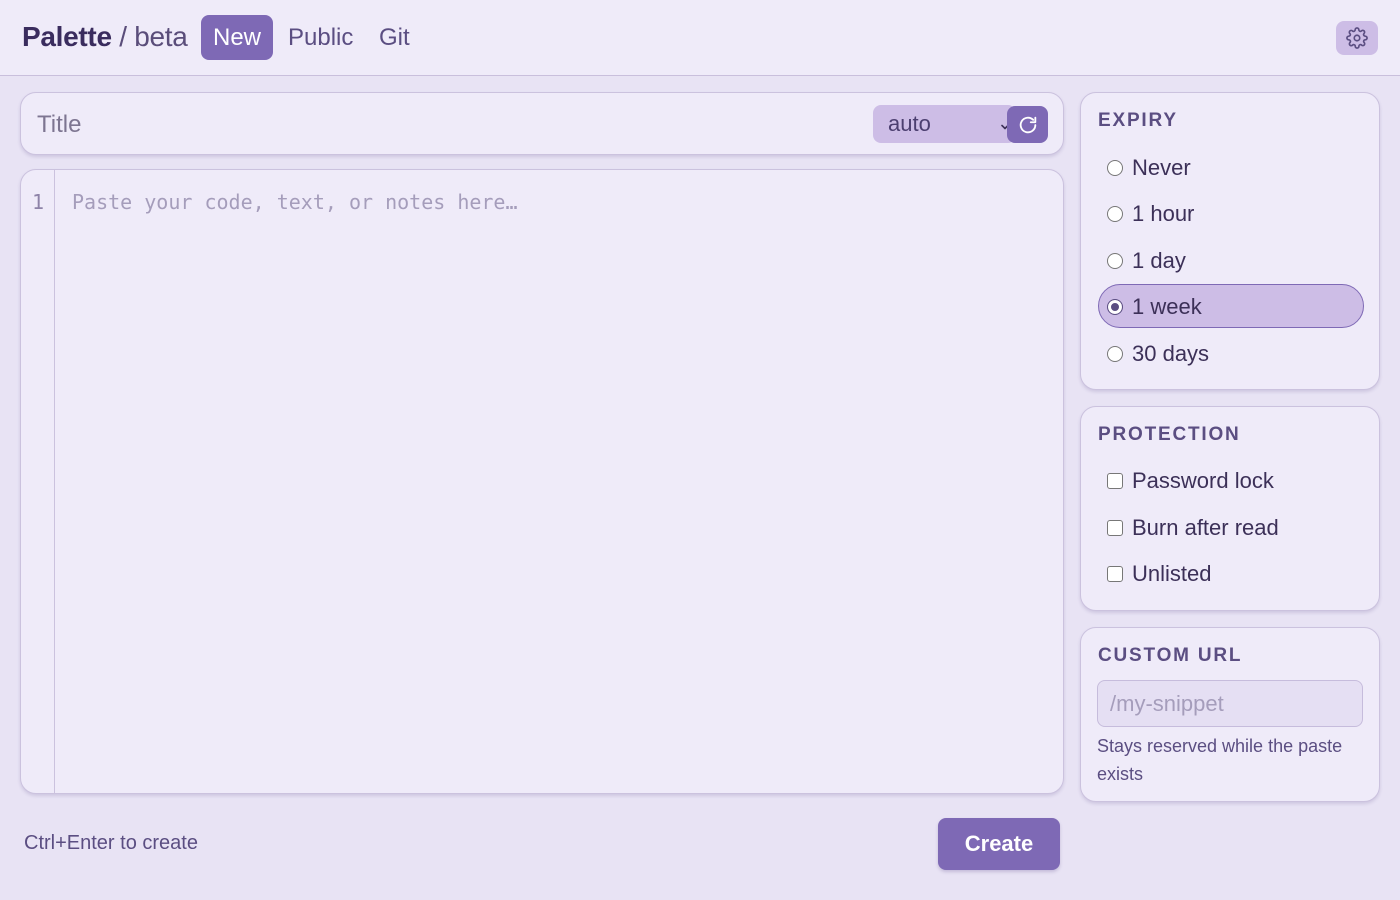  I want to click on tab-public: Public, so click(320, 37).